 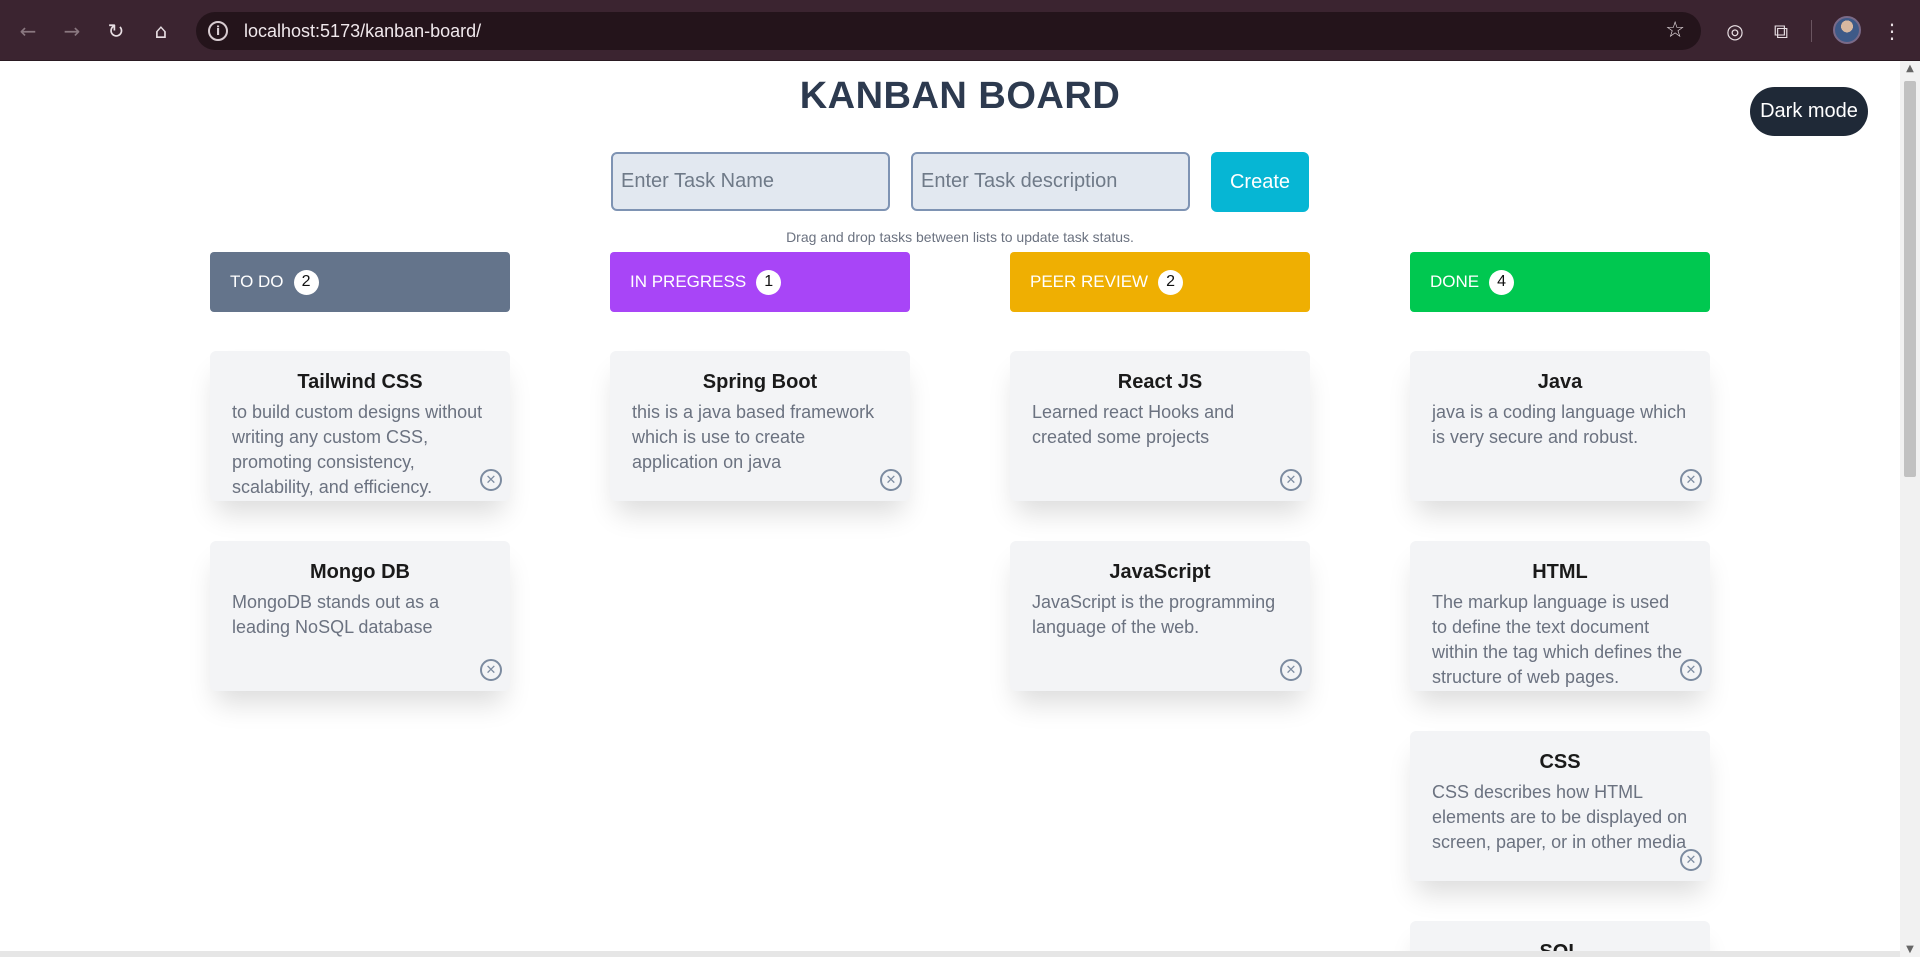 I want to click on task-title: Spring Boot, so click(x=760, y=382).